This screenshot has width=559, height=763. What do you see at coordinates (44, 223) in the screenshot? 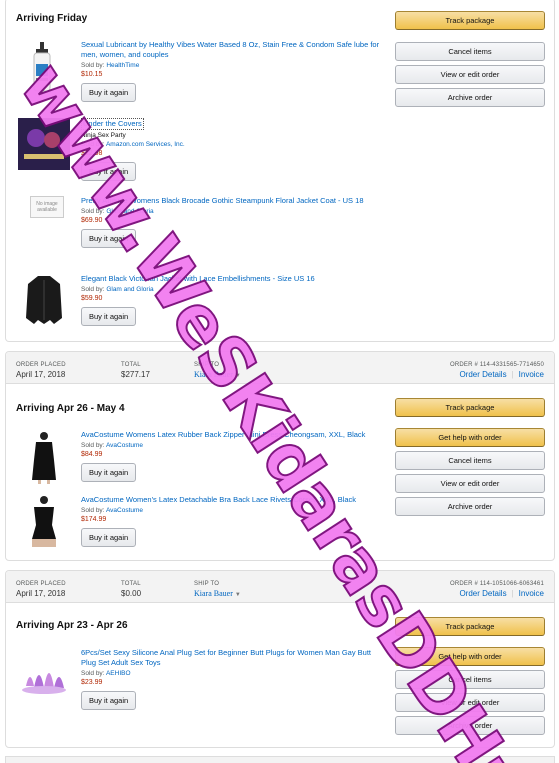
I see `no-image-placeholder: No image available` at bounding box center [44, 223].